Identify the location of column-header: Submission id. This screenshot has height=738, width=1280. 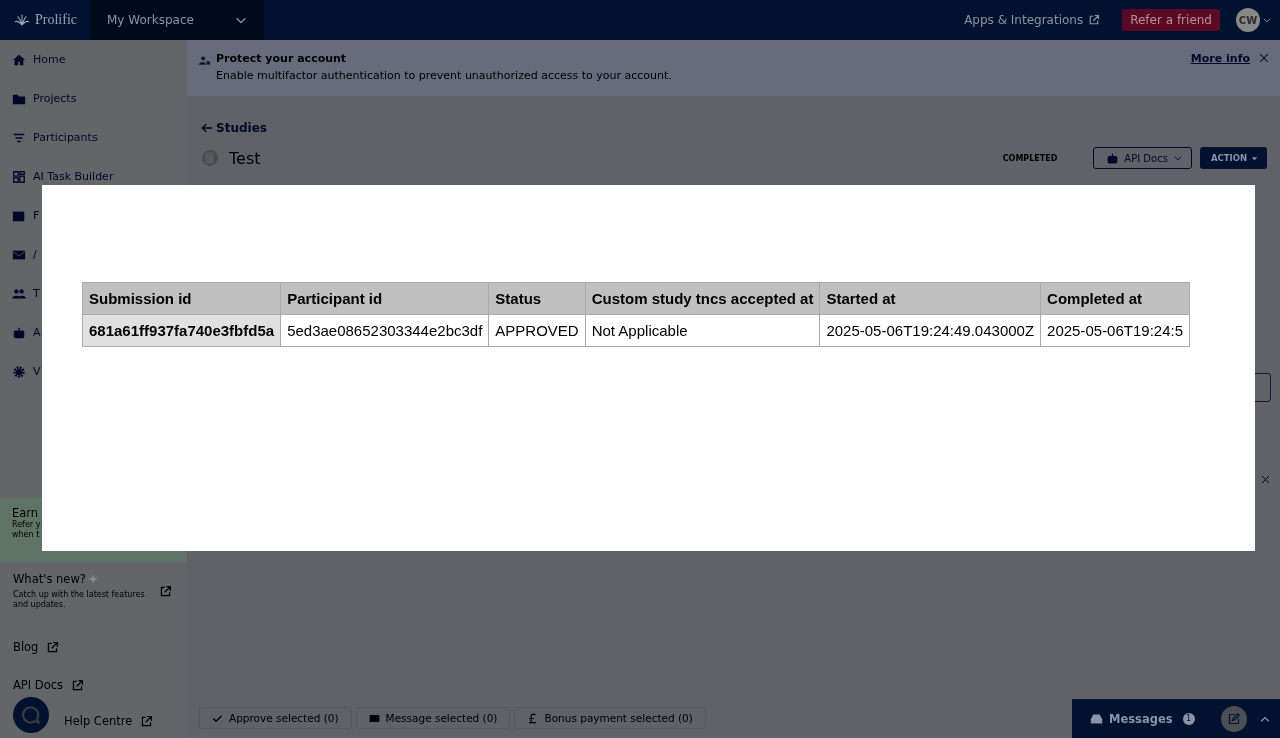
(181, 298).